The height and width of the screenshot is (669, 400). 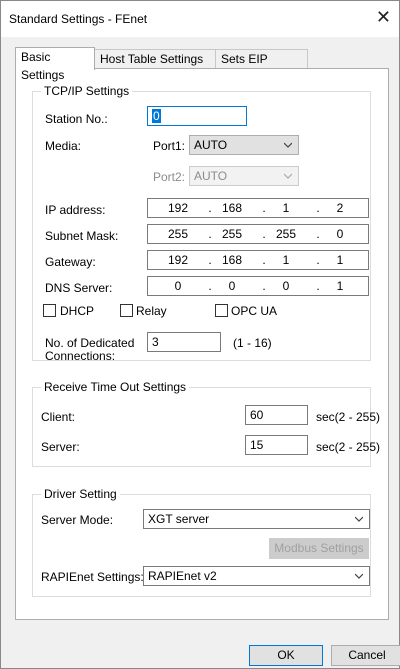 I want to click on server-mode-select: XGT server, so click(x=256, y=519).